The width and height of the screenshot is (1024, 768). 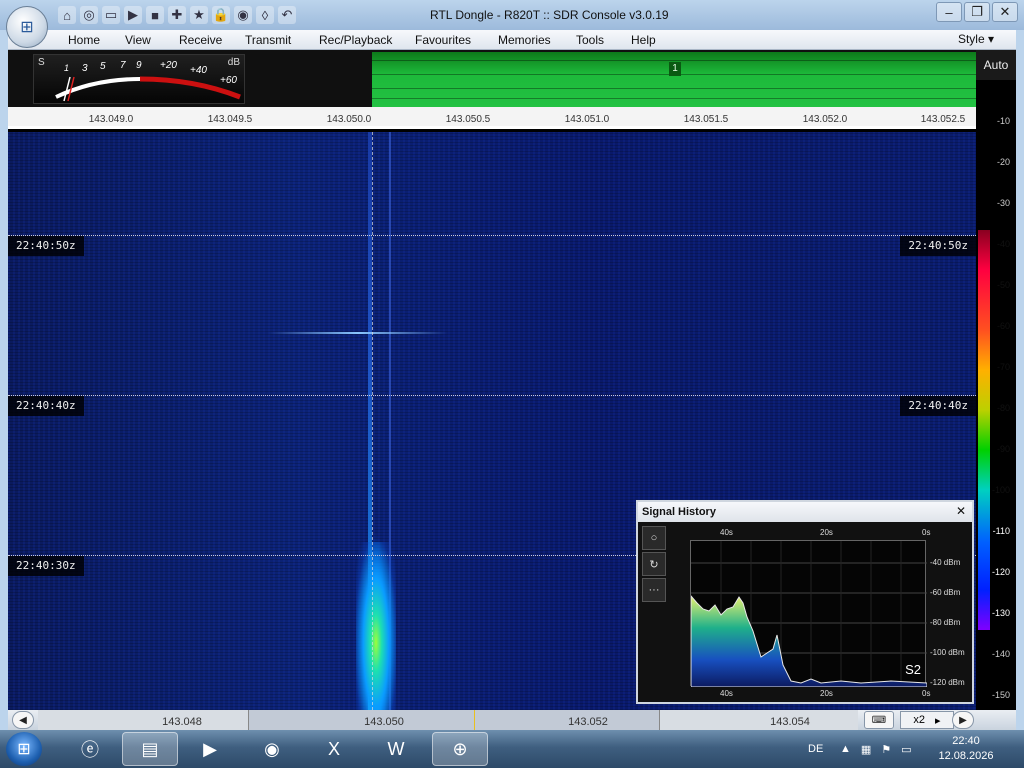 What do you see at coordinates (4, 380) in the screenshot?
I see `left-frame` at bounding box center [4, 380].